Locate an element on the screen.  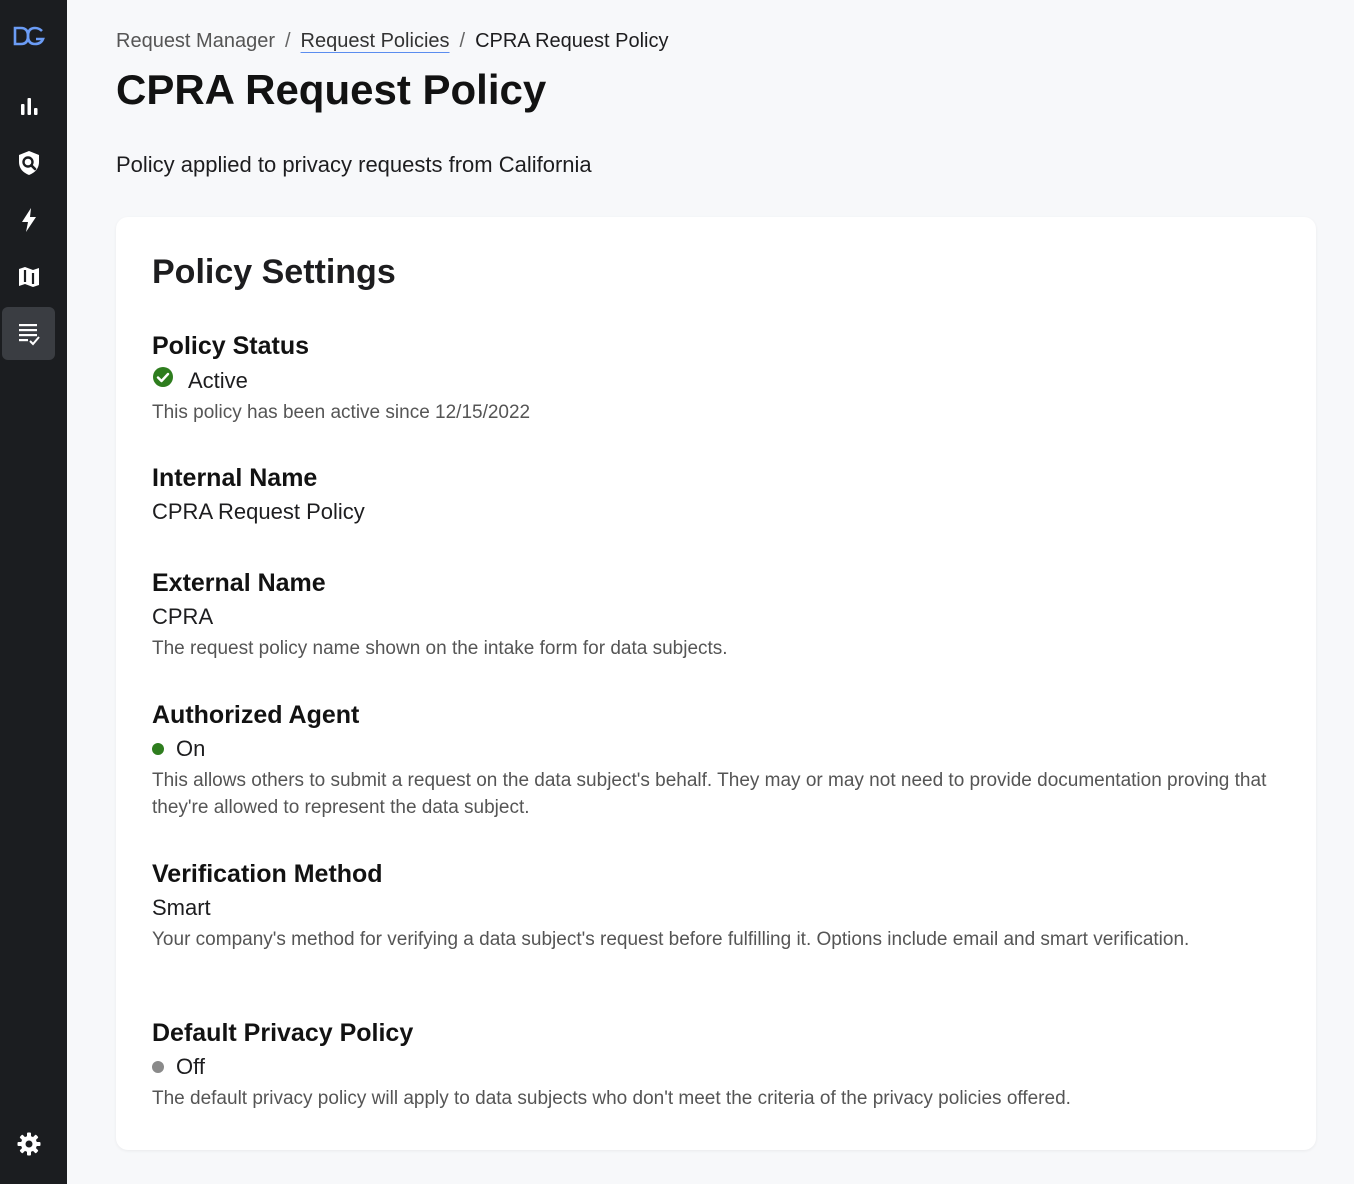
sidebar-item-automations is located at coordinates (28, 219).